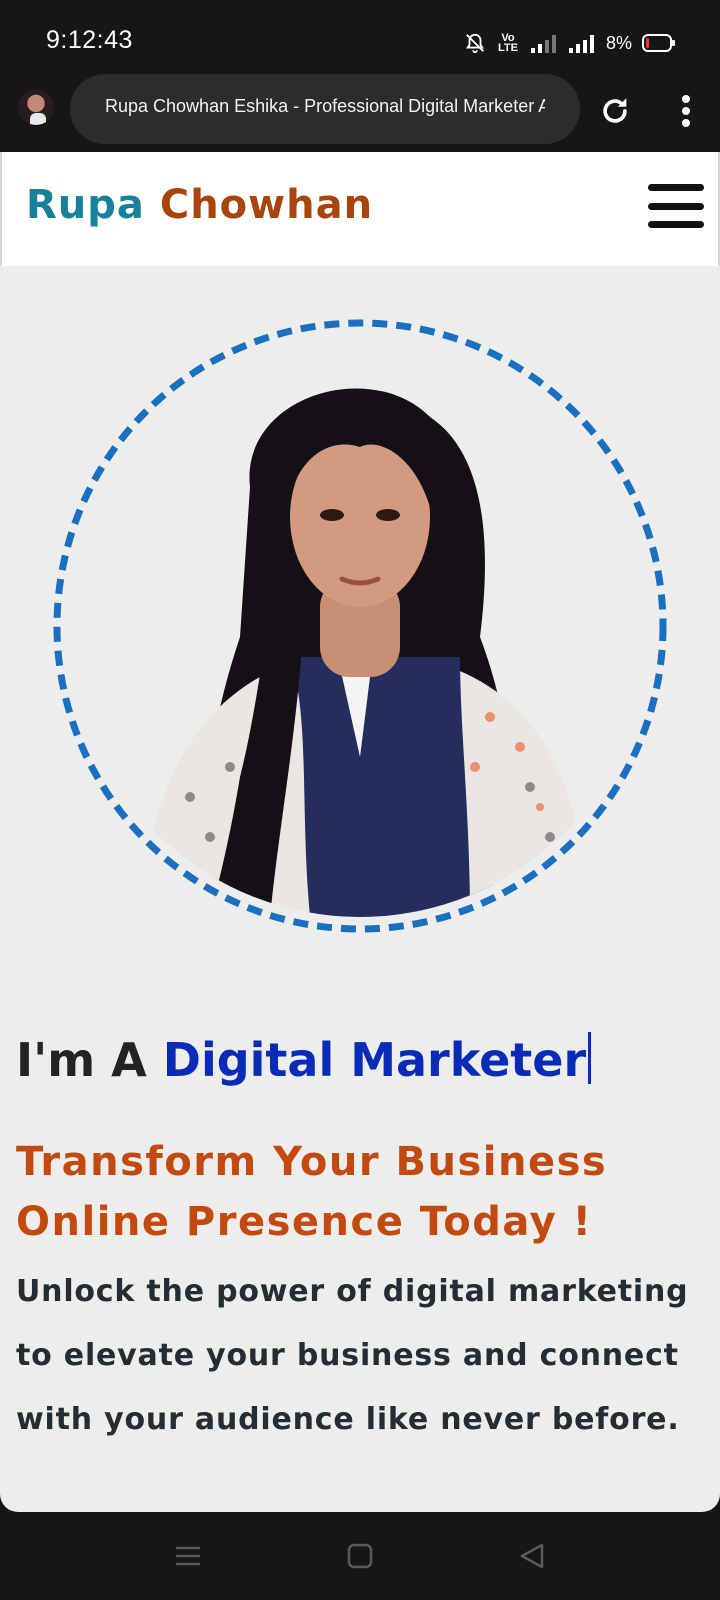 The width and height of the screenshot is (720, 1600). What do you see at coordinates (36, 107) in the screenshot?
I see `site-favicon` at bounding box center [36, 107].